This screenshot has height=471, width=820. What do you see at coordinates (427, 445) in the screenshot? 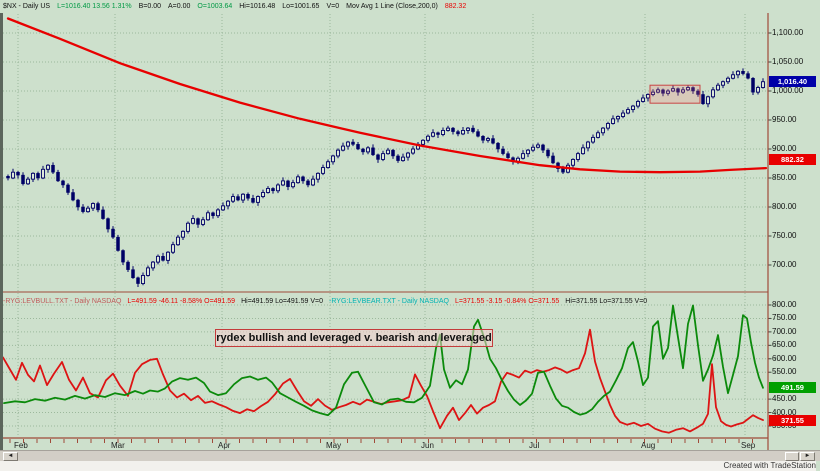
I see `month-label-jun: Jun` at bounding box center [427, 445].